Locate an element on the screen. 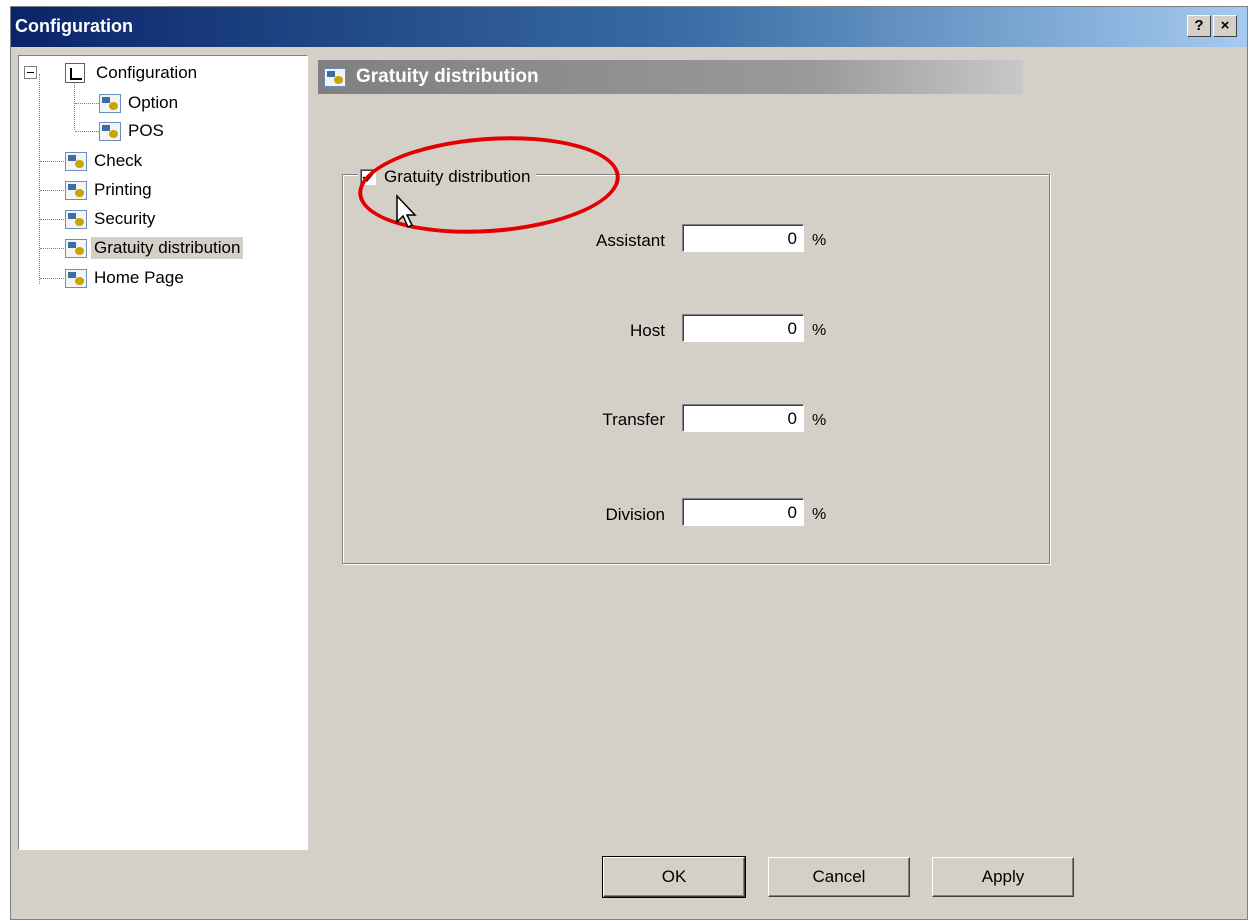 The height and width of the screenshot is (921, 1251). tree-item-label: POS is located at coordinates (146, 130).